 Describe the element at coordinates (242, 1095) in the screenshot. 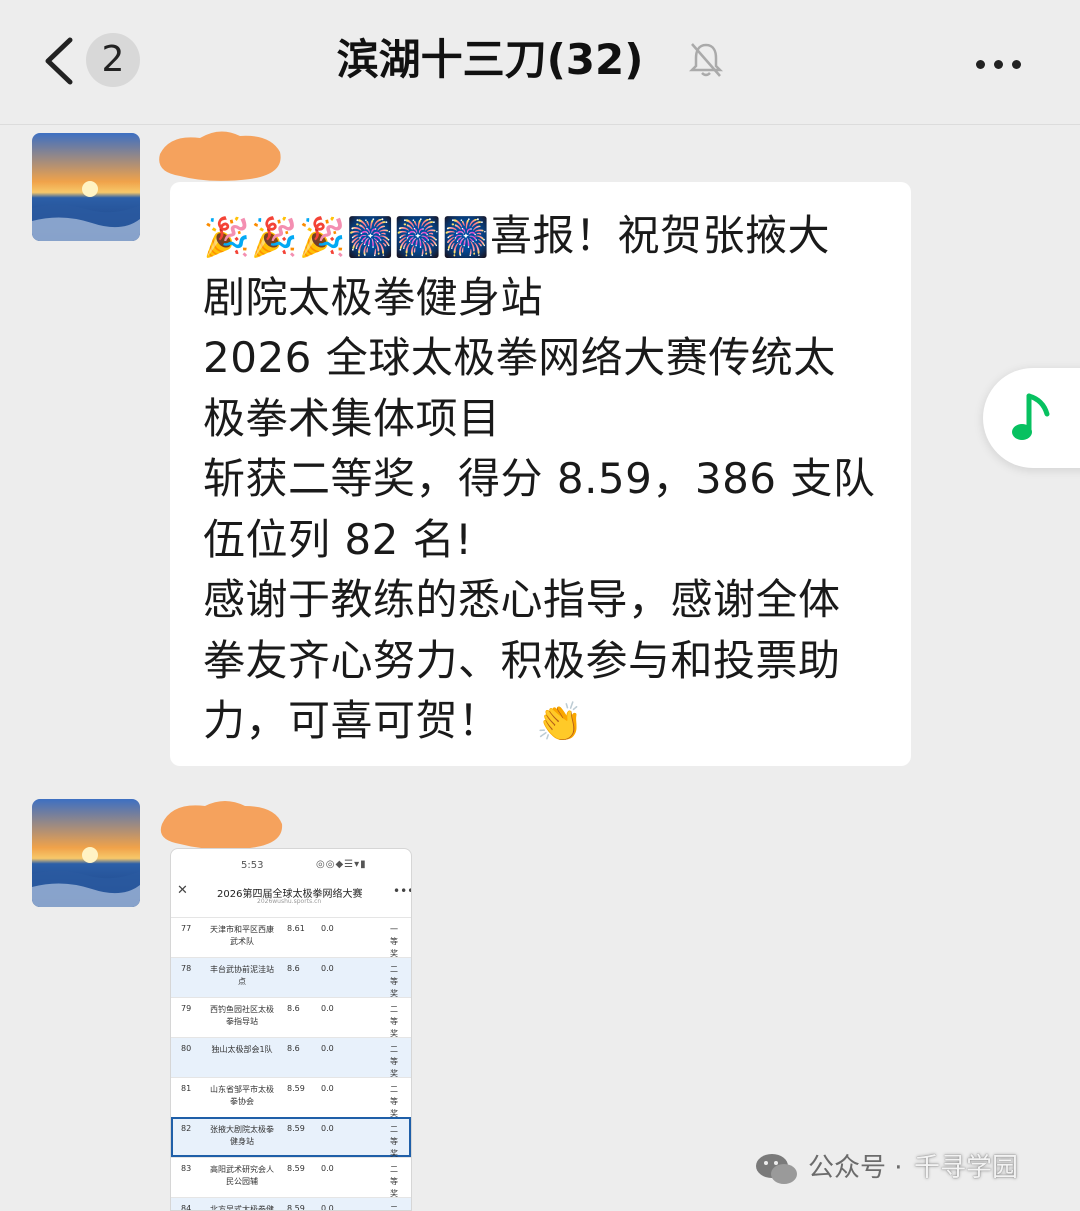

I see `team-cell: 山东省邹平市太极拳协会` at that location.